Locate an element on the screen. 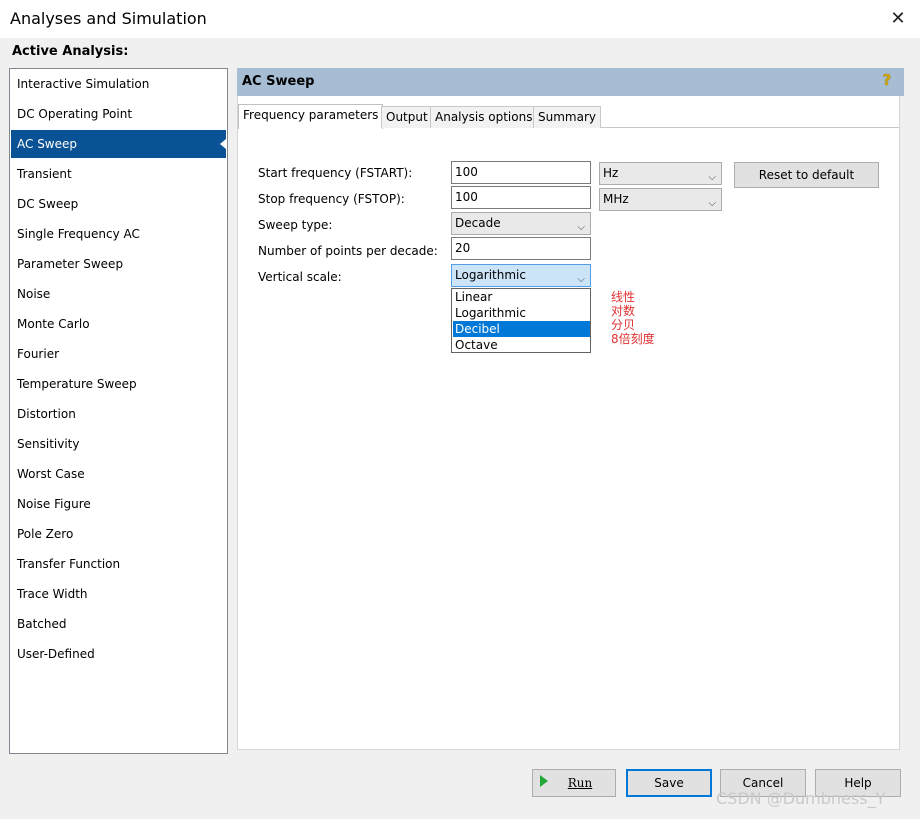 This screenshot has height=819, width=920. save-button: Save is located at coordinates (669, 783).